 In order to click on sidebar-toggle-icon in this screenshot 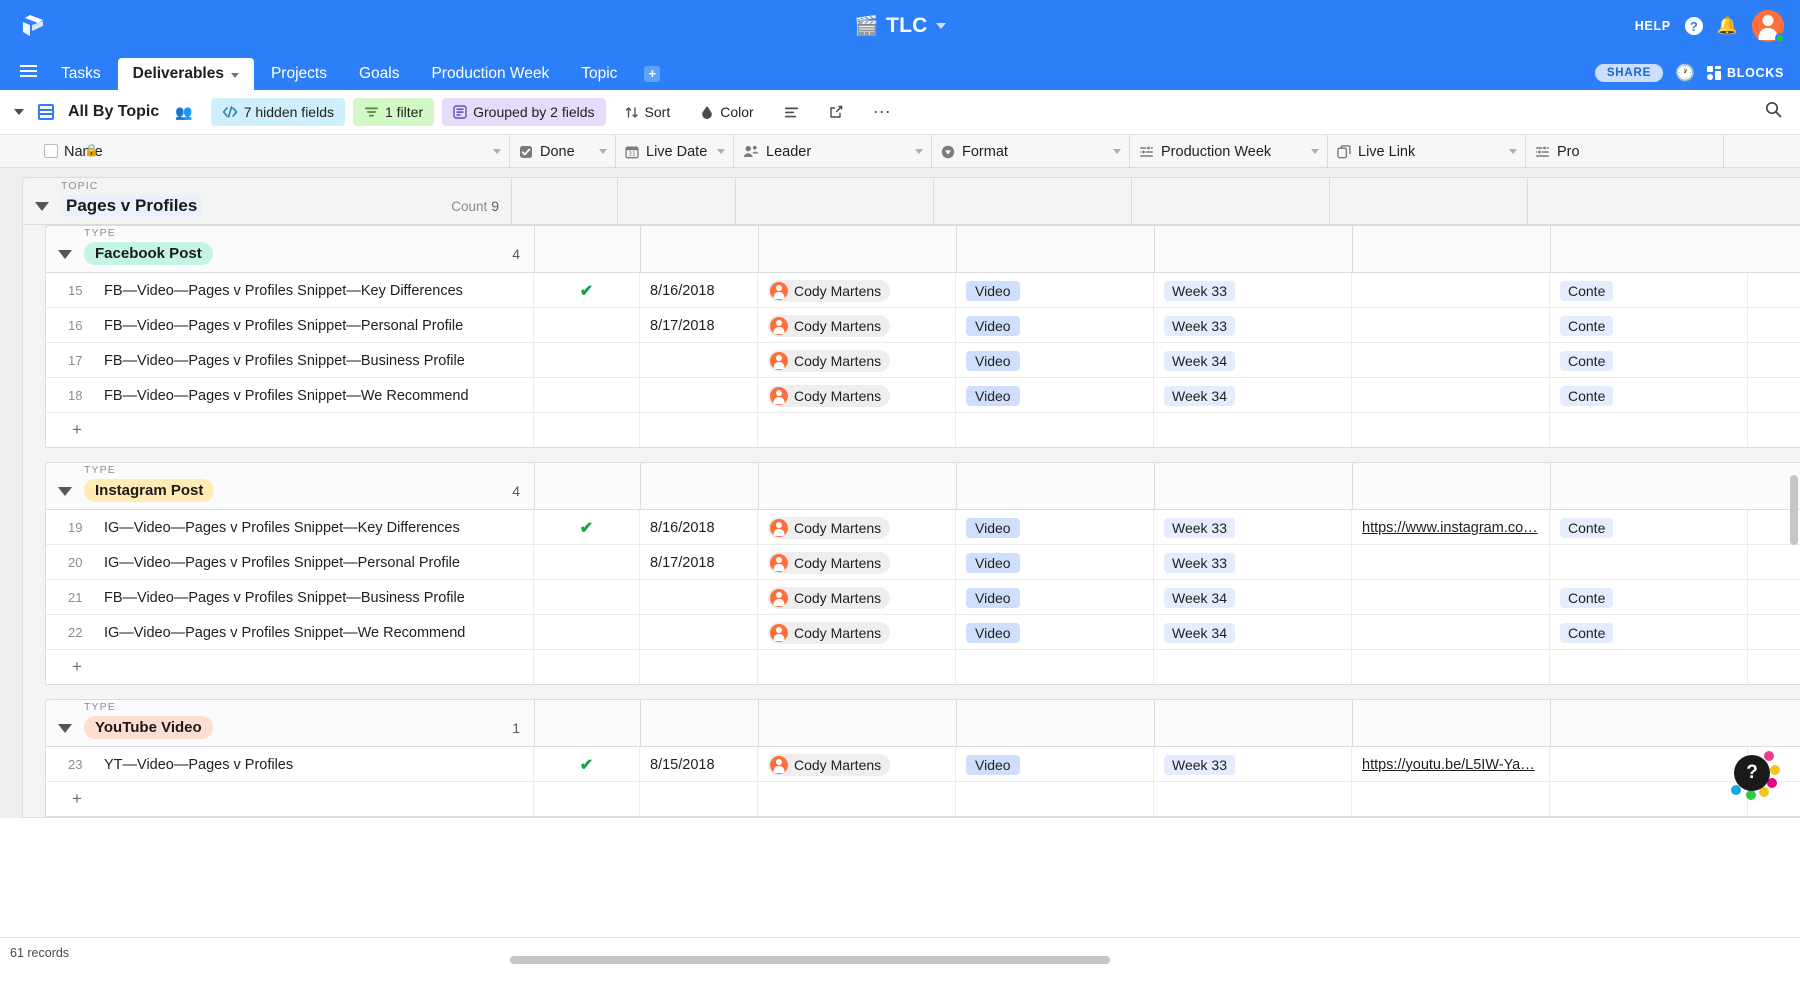, I will do `click(19, 112)`.